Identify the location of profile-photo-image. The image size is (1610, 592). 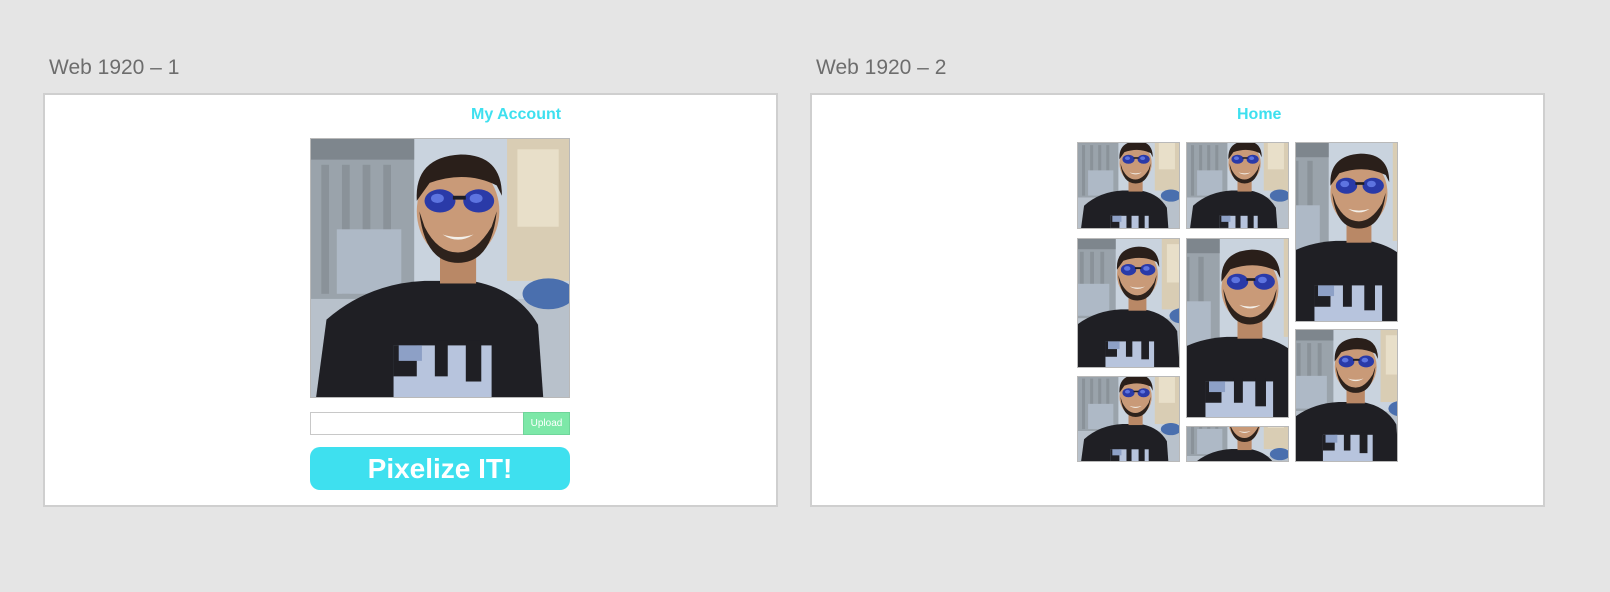
(440, 268).